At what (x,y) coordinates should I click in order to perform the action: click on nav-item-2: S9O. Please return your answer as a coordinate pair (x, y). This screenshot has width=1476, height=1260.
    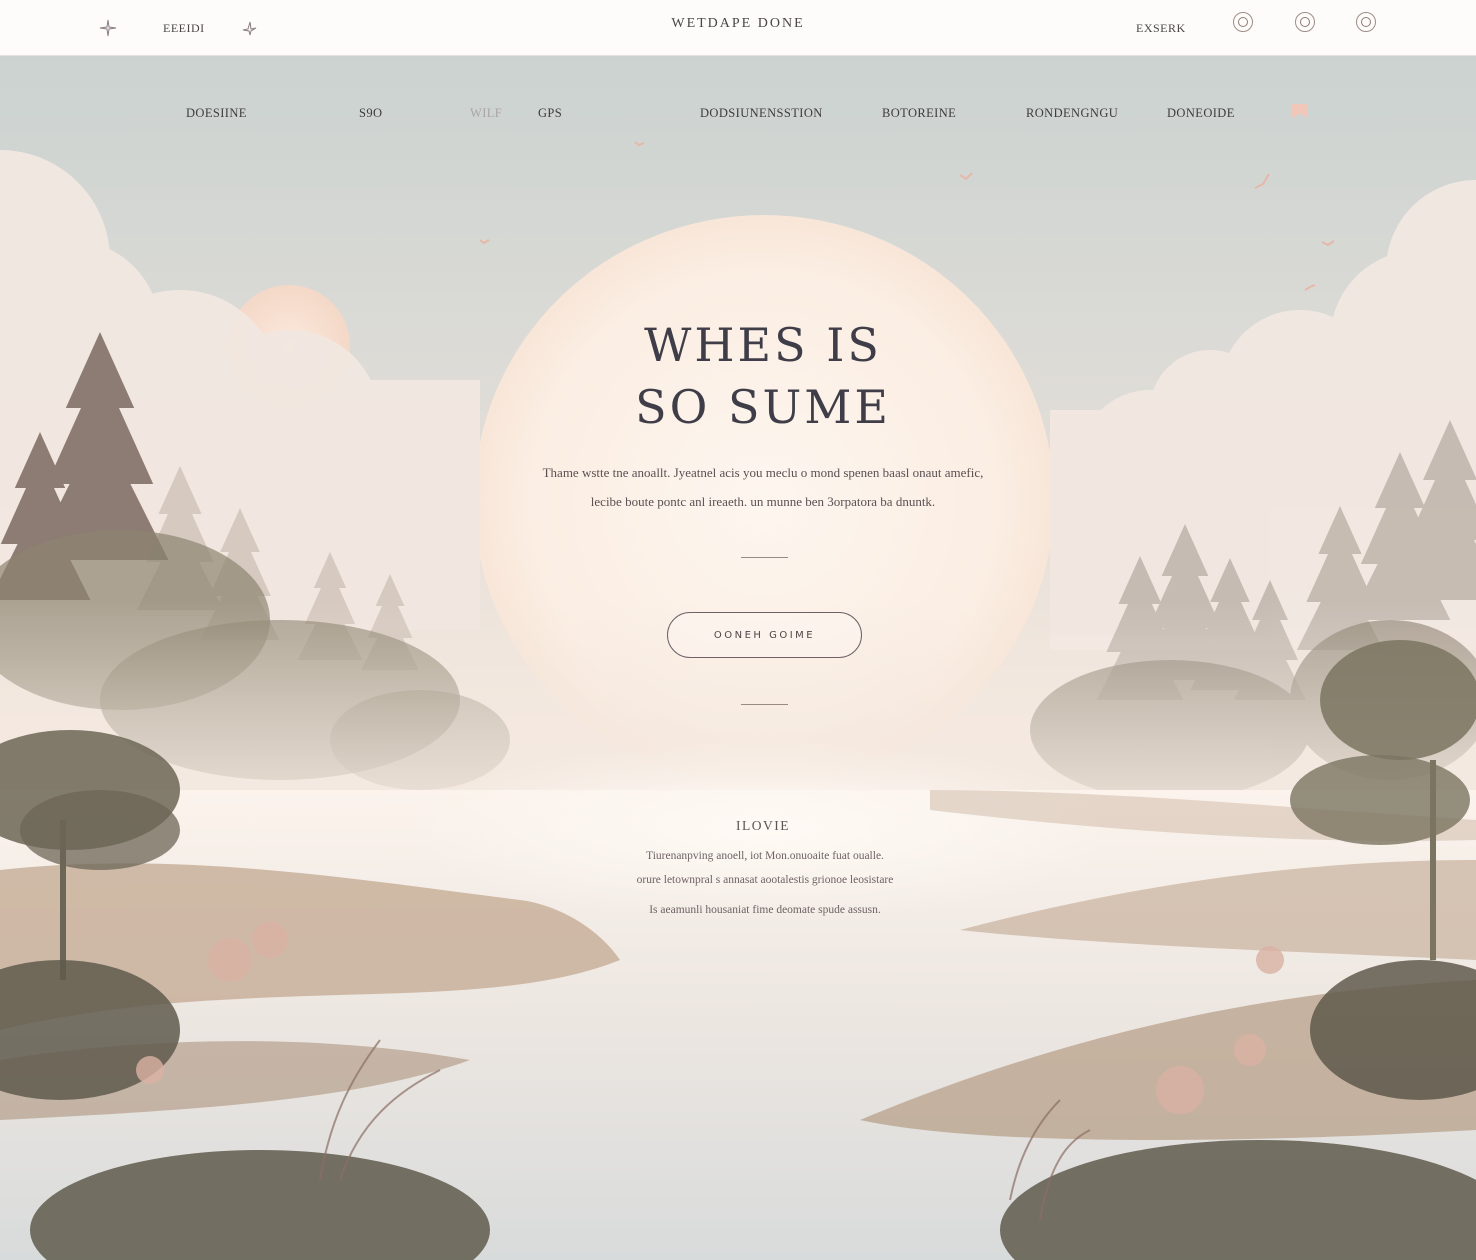
    Looking at the image, I should click on (370, 113).